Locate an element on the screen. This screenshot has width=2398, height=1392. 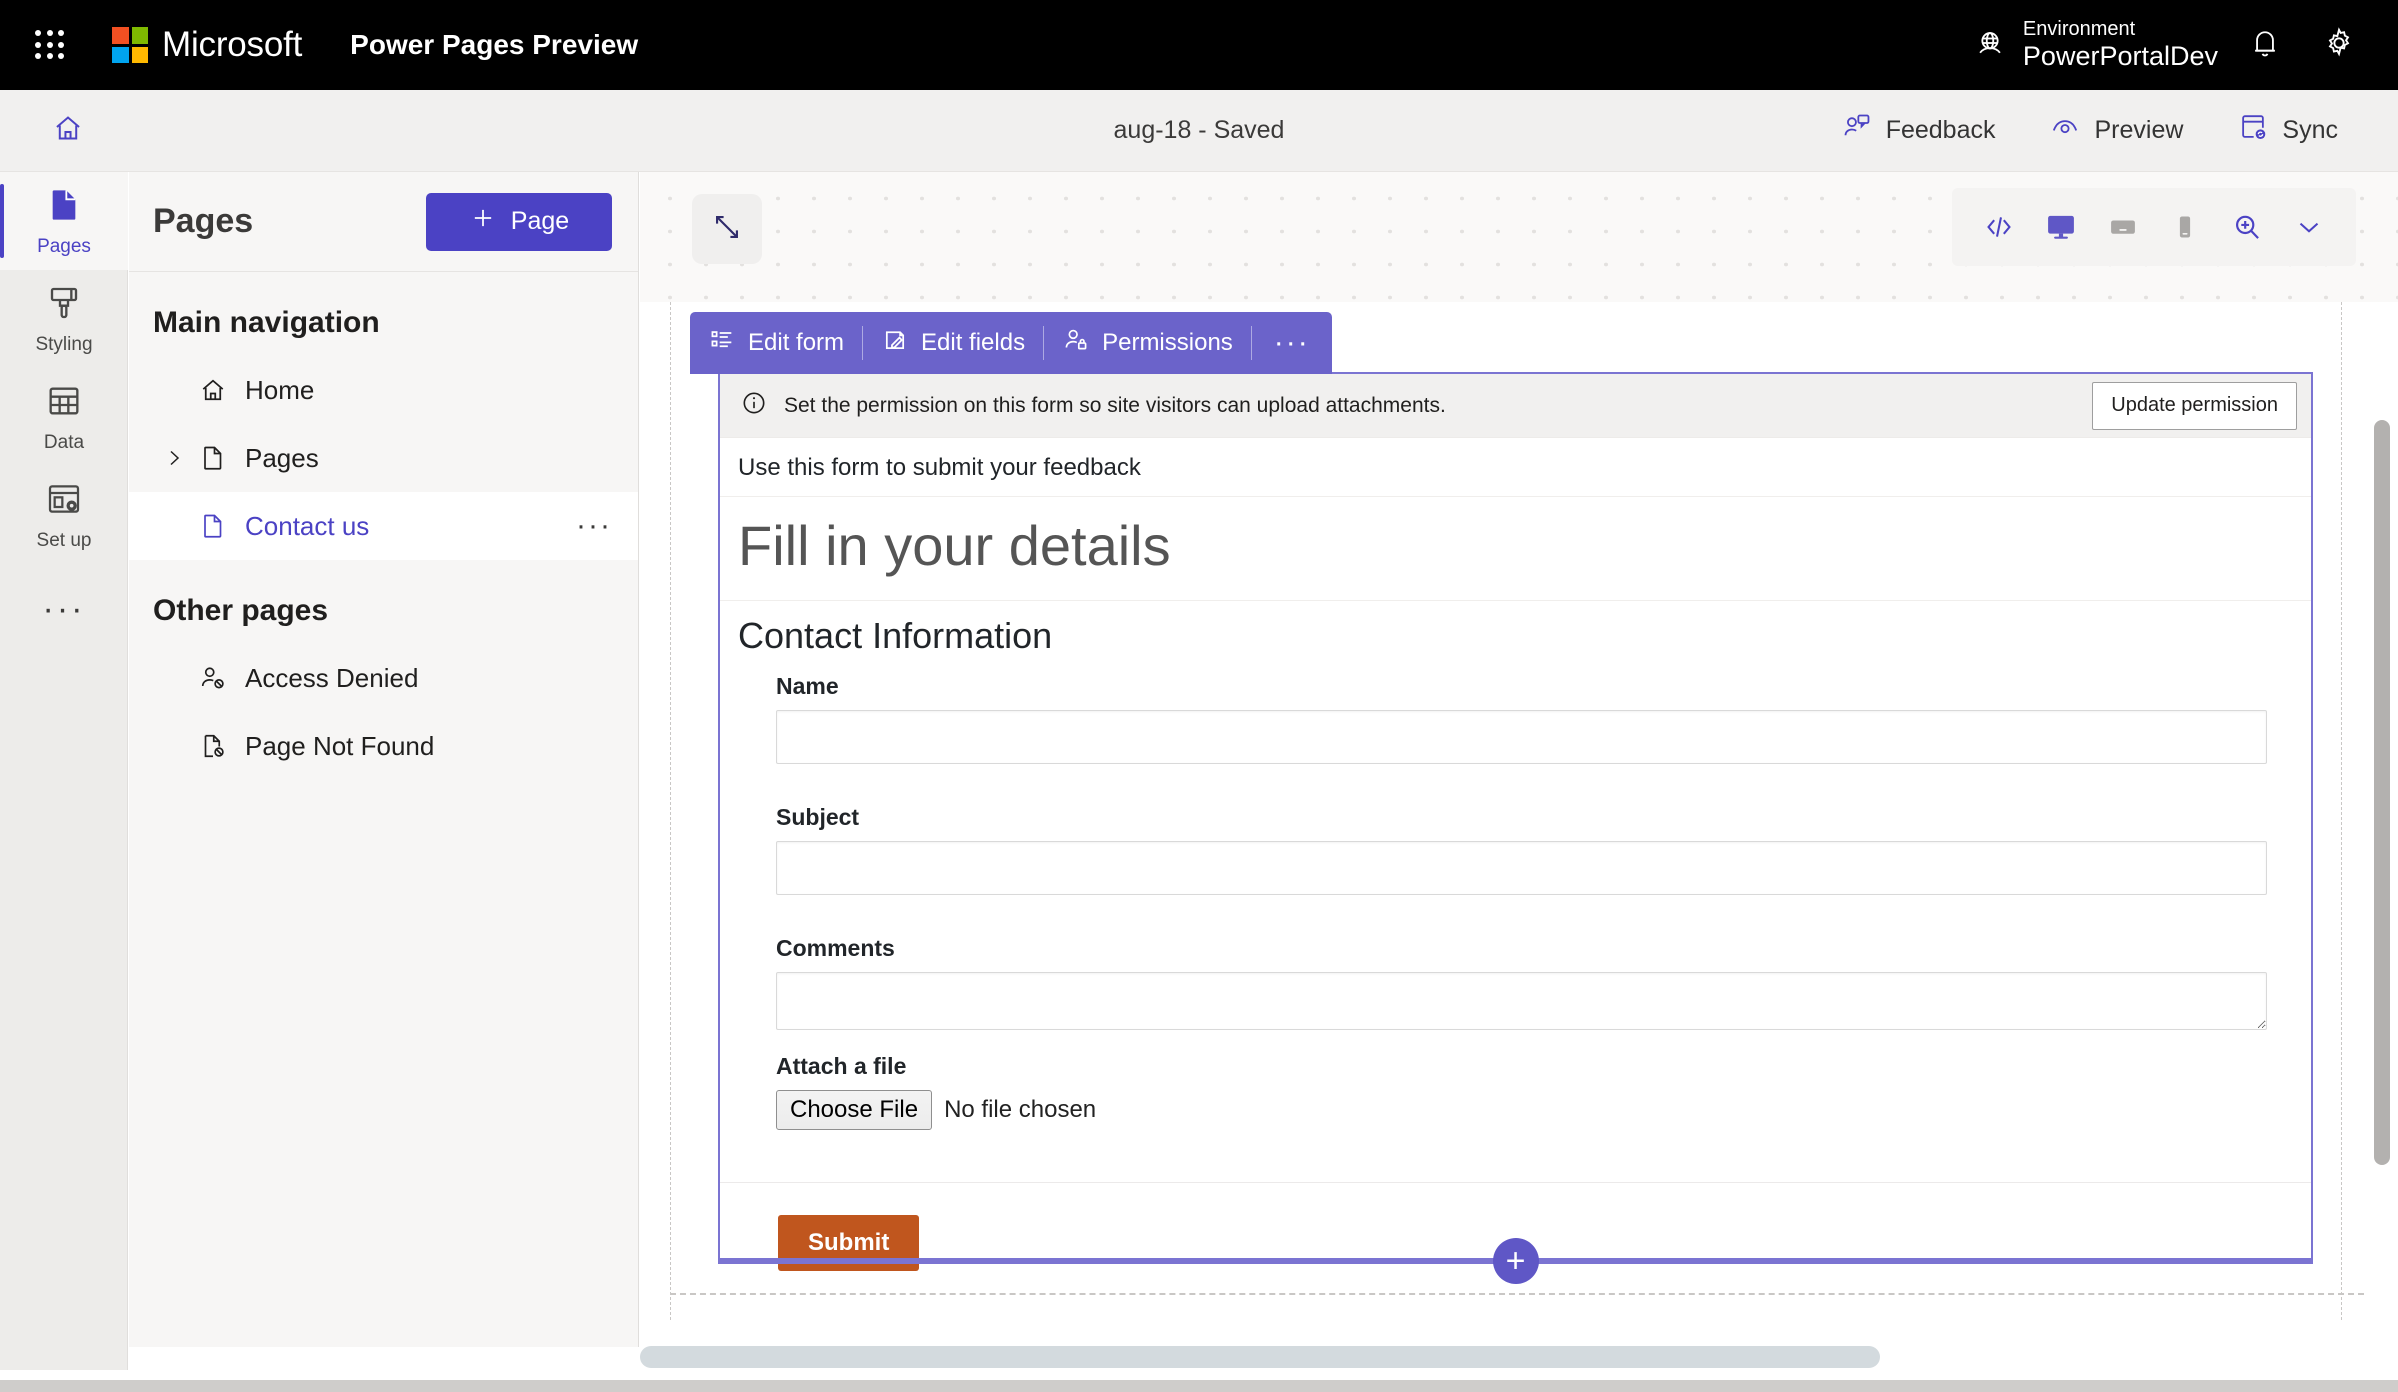
app-launcher-icon is located at coordinates (50, 45).